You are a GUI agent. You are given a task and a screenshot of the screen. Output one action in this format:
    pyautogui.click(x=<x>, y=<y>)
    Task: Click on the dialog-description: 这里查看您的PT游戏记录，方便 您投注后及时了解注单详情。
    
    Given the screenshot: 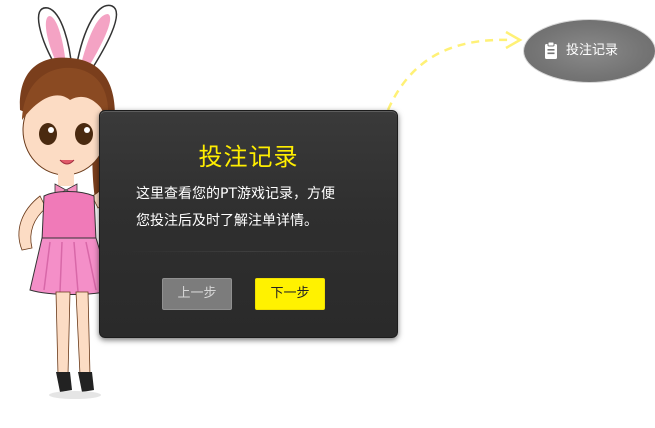 What is the action you would take?
    pyautogui.click(x=256, y=208)
    